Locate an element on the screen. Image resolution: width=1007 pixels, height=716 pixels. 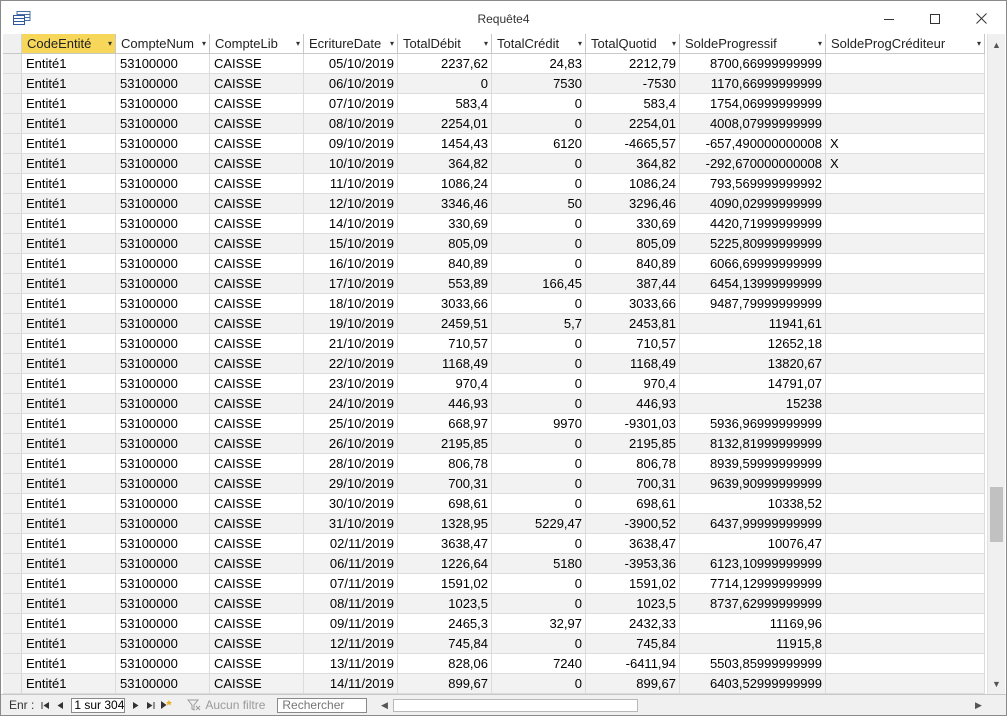
cell-total-quotid: 700,31 is located at coordinates (633, 484).